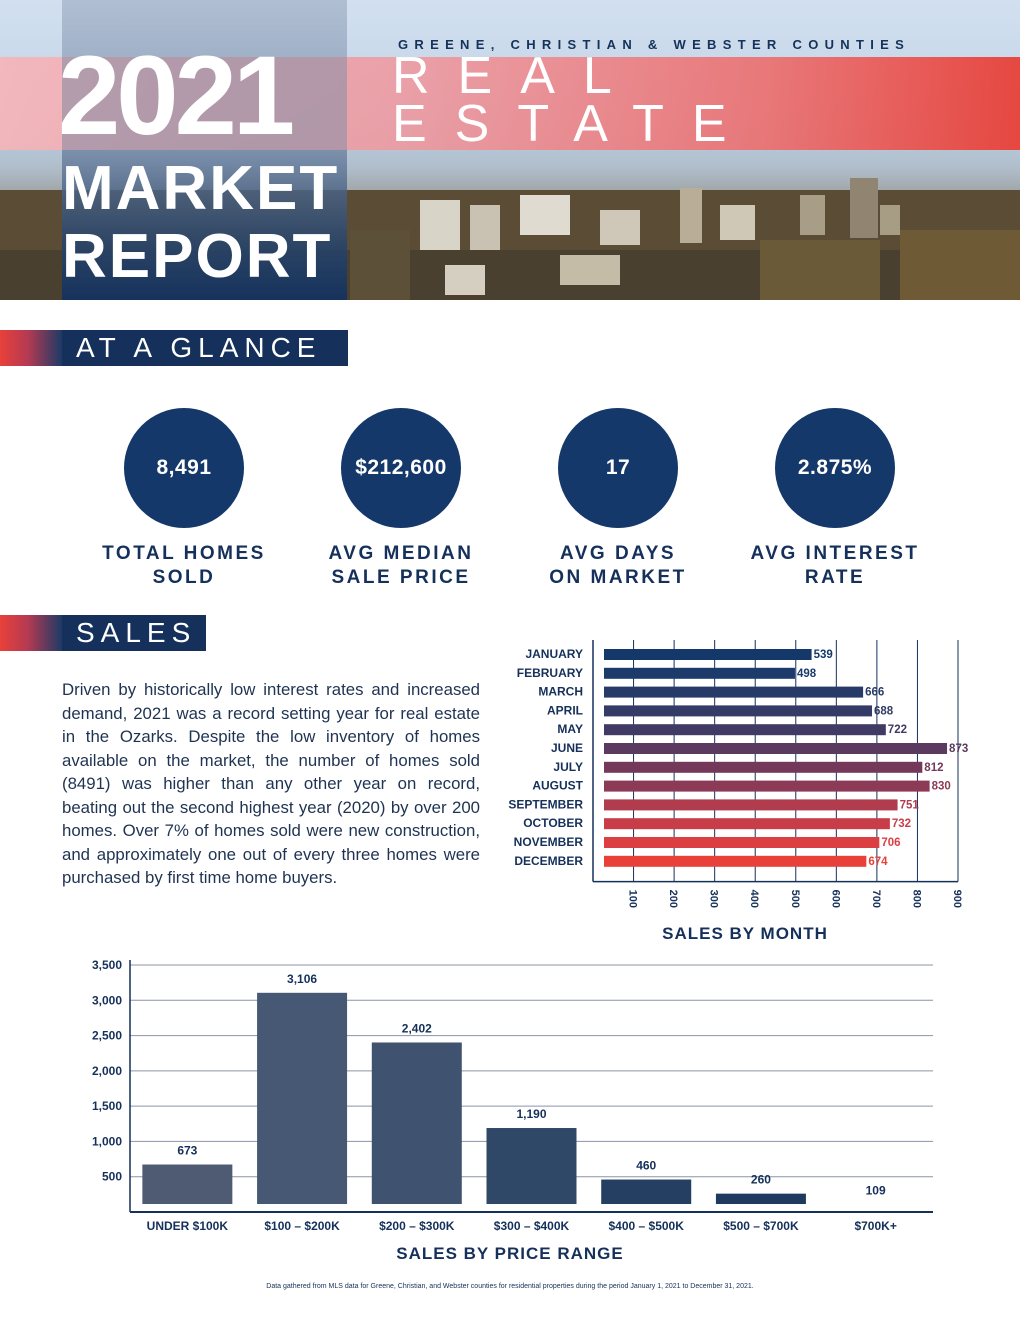 The height and width of the screenshot is (1320, 1020). Describe the element at coordinates (567, 748) in the screenshot. I see `month-label: JUNE` at that location.